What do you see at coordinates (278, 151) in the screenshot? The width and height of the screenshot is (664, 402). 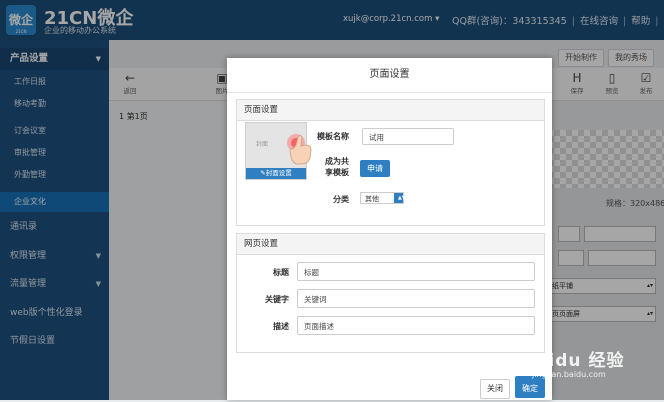 I see `cover-thumbnail: 封面 ✎封面设置` at bounding box center [278, 151].